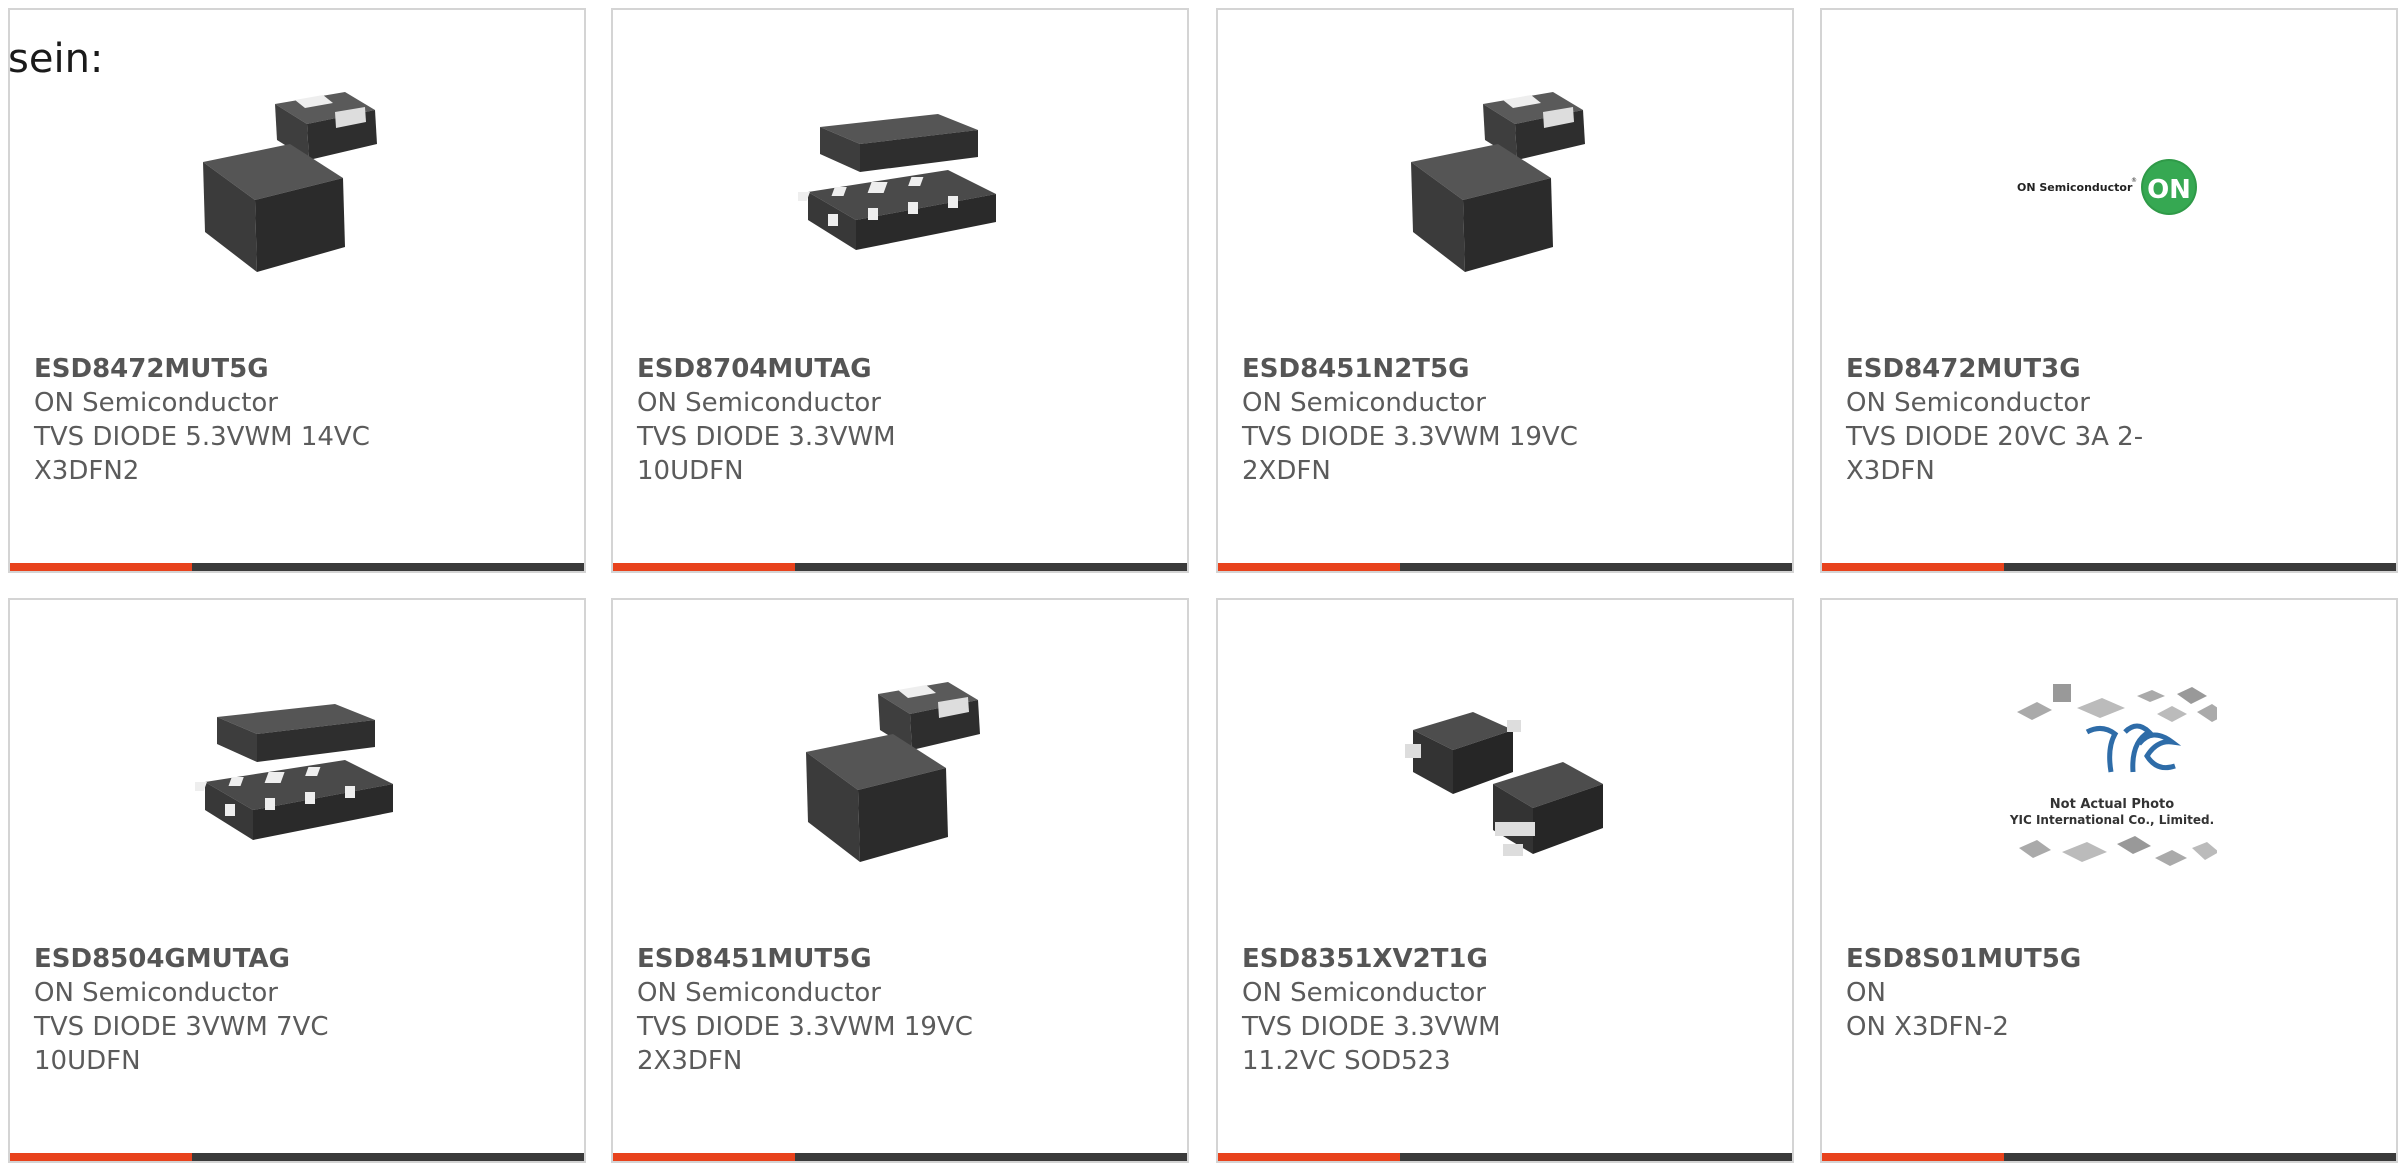  I want to click on part-number-link: ESD8S01MUT5G, so click(2109, 959).